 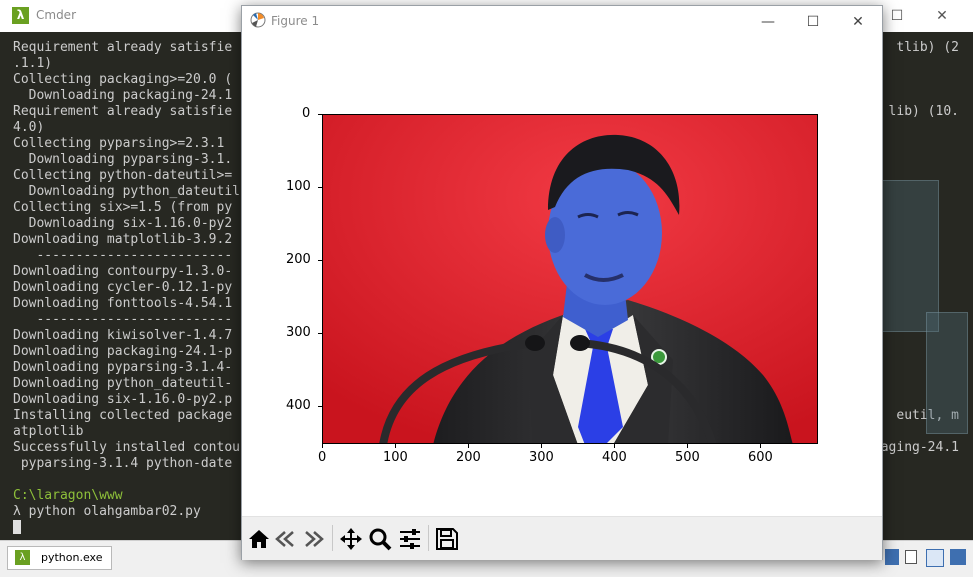 I want to click on figure-minimize-button: —, so click(x=768, y=22).